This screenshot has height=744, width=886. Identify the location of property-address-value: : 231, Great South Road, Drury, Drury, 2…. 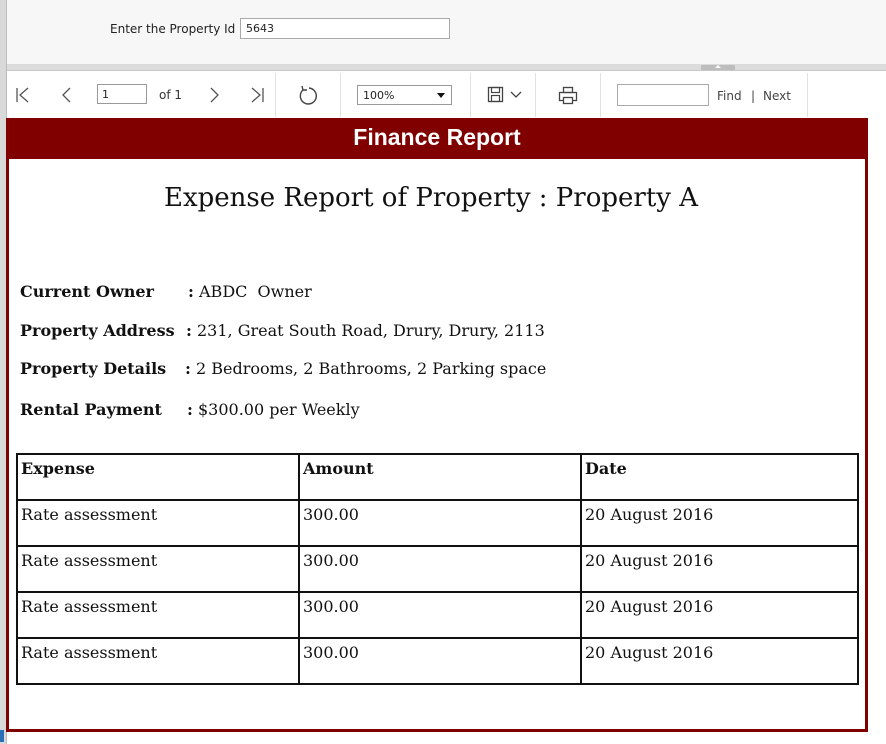
(365, 330).